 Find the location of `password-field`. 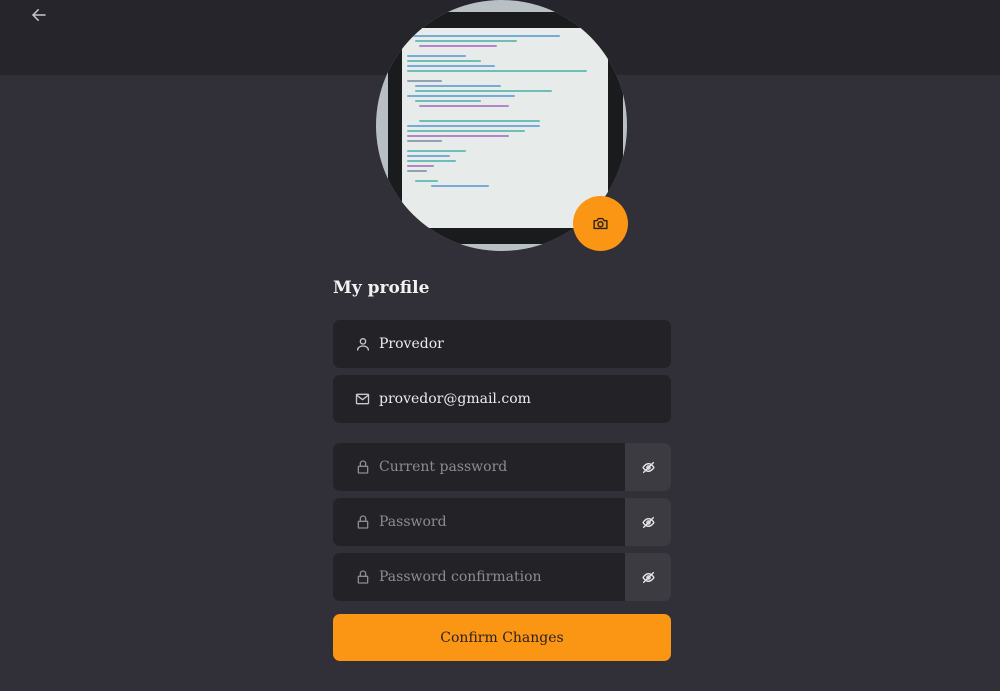

password-field is located at coordinates (502, 522).